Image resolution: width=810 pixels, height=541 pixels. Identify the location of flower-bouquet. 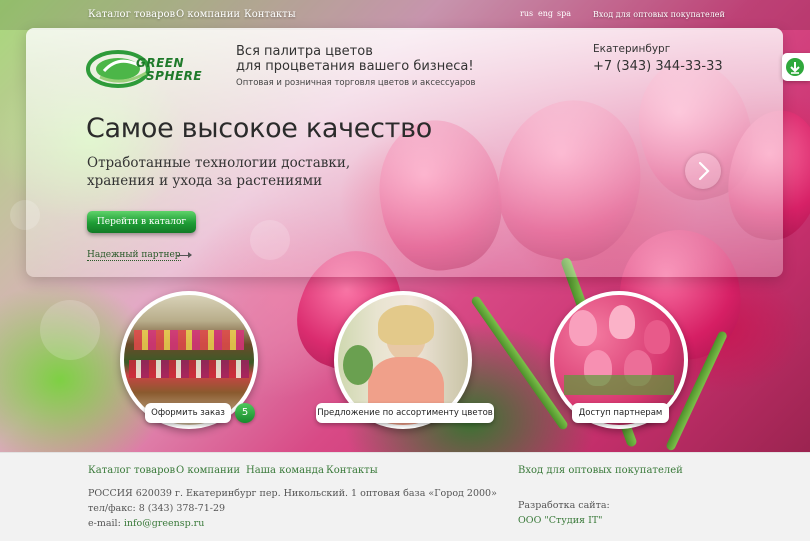
(358, 365).